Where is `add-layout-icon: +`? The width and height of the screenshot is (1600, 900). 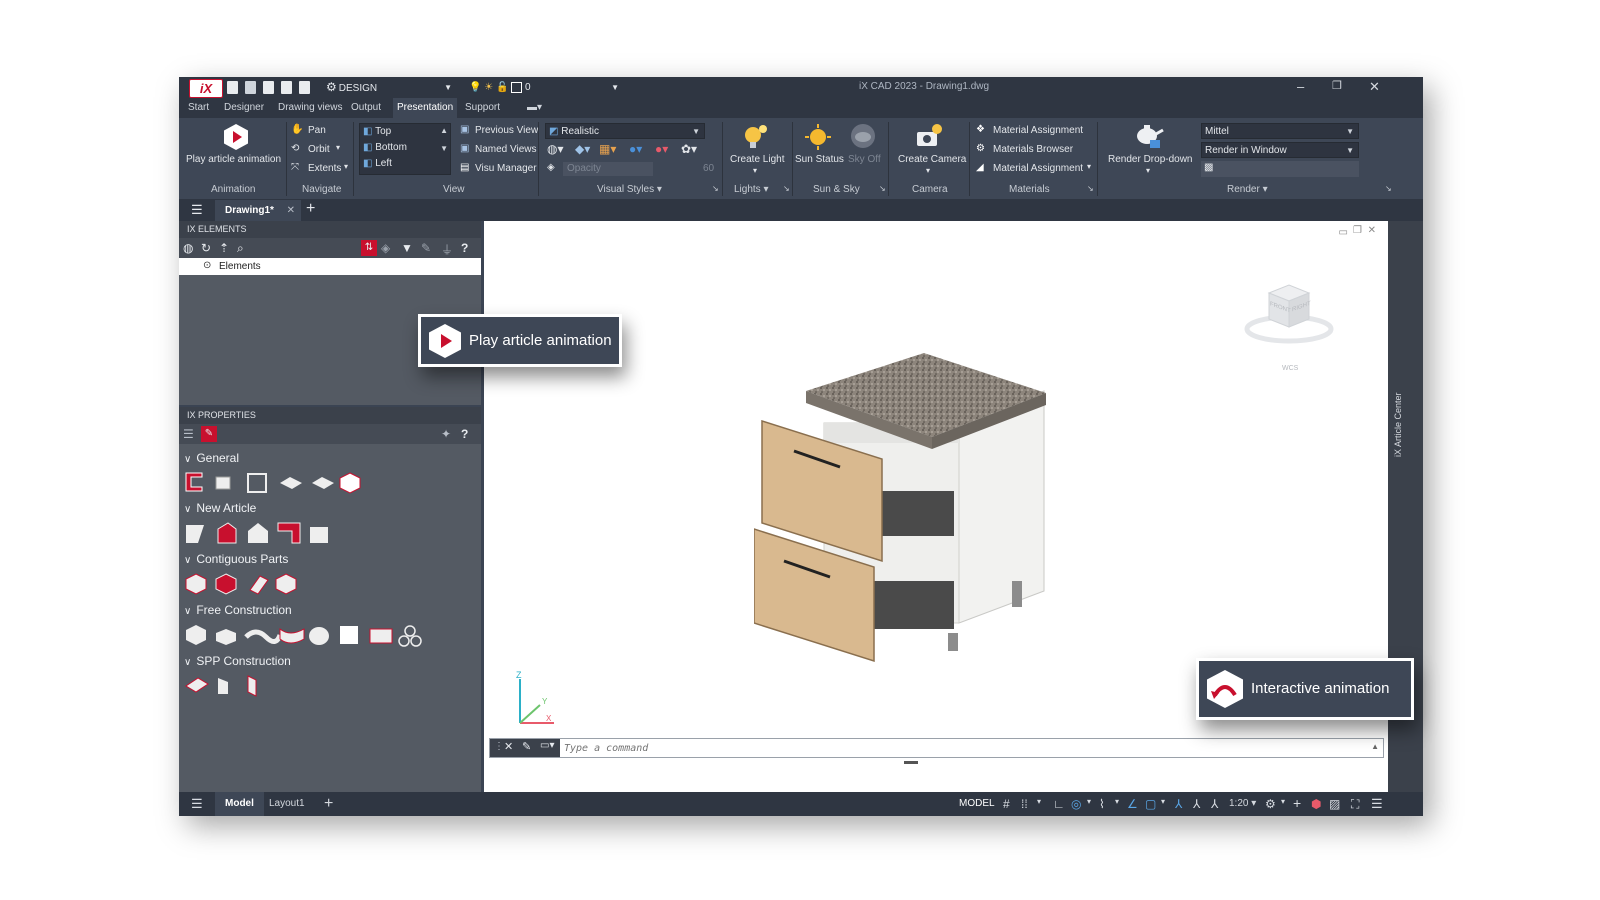 add-layout-icon: + is located at coordinates (328, 804).